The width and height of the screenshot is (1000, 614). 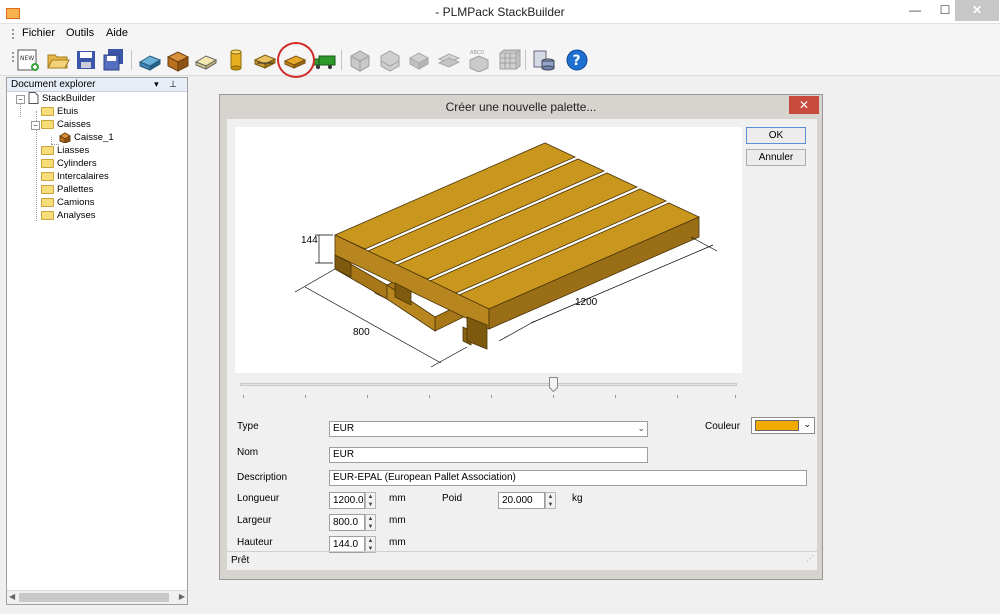 I want to click on menu-bar: Fichier Outils Aide, so click(x=500, y=34).